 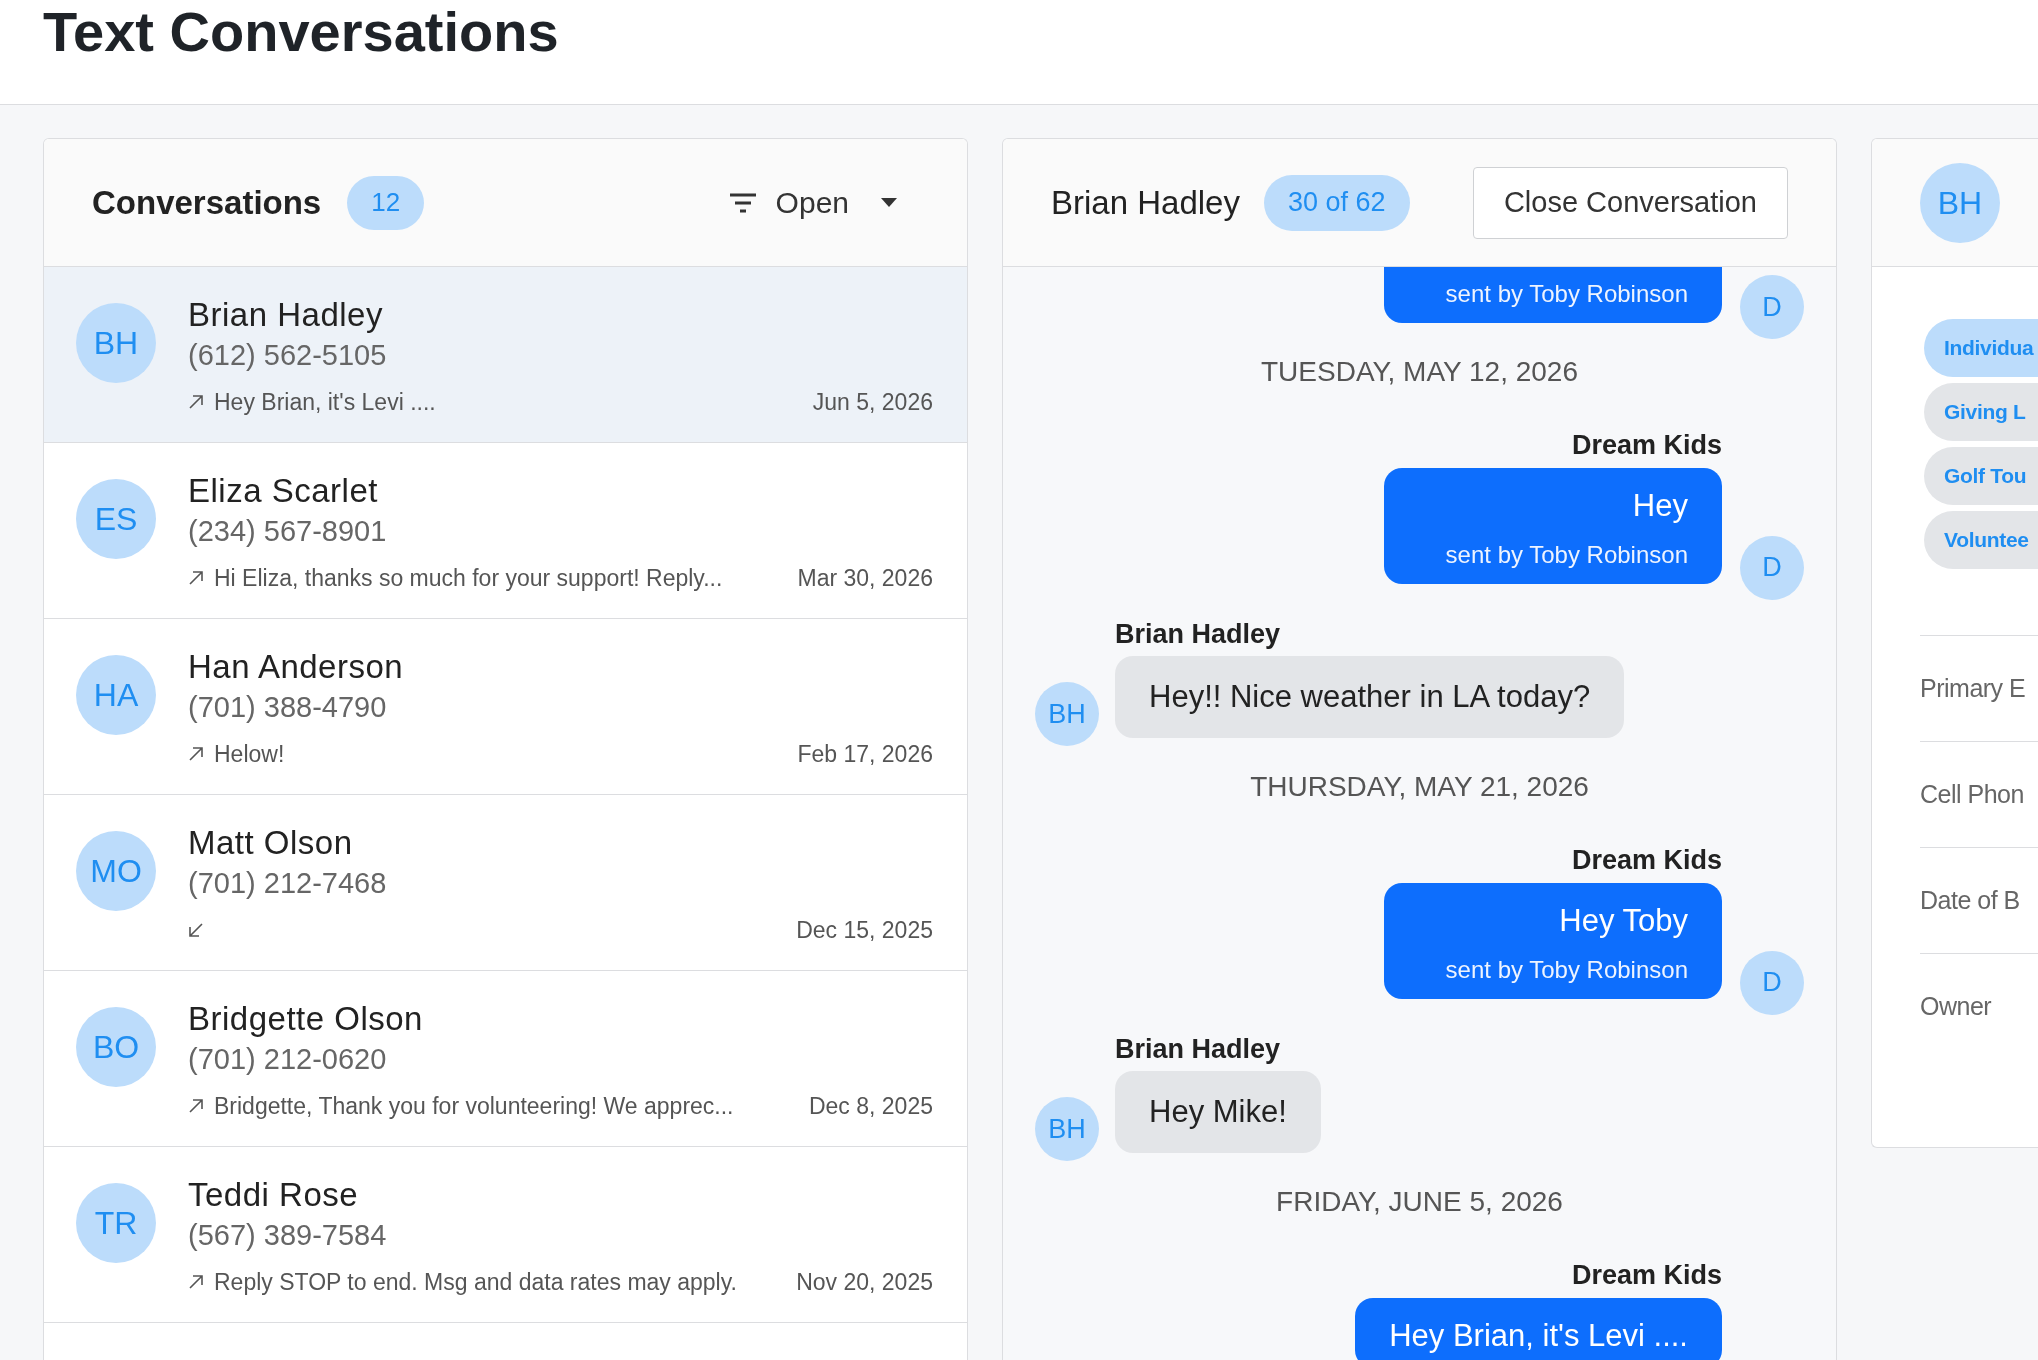 I want to click on contact-name: Teddi Rose, so click(x=274, y=1195).